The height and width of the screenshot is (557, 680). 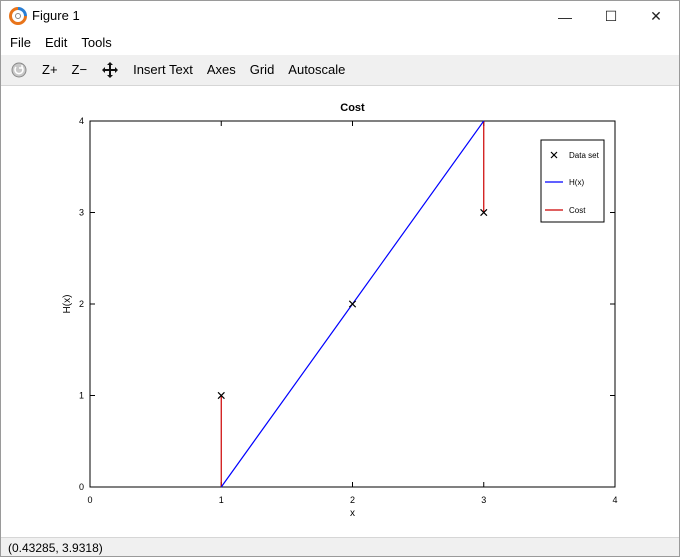 I want to click on minimize-button: —, so click(x=565, y=16).